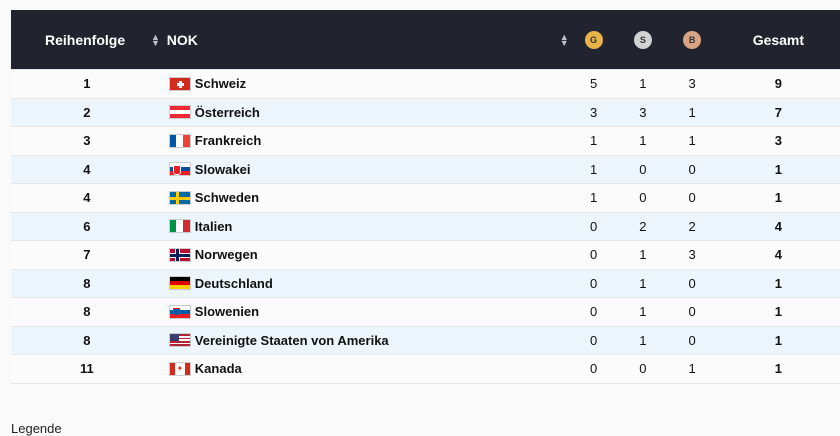 This screenshot has height=436, width=840. What do you see at coordinates (179, 83) in the screenshot?
I see `flag-switzerland-icon` at bounding box center [179, 83].